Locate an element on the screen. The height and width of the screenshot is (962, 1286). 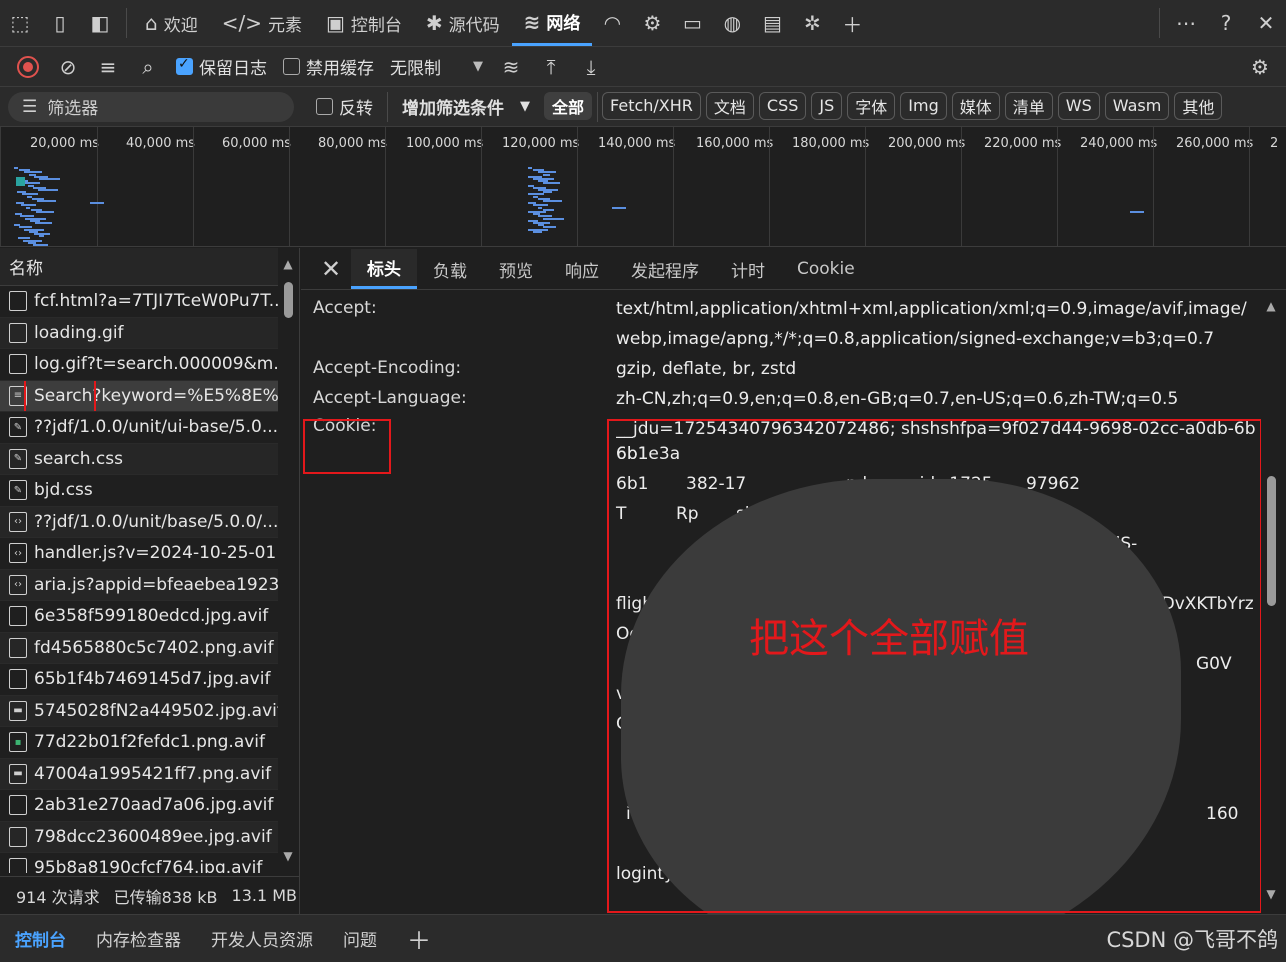
preserve-log-checkbox: 保留日志 is located at coordinates (221, 66).